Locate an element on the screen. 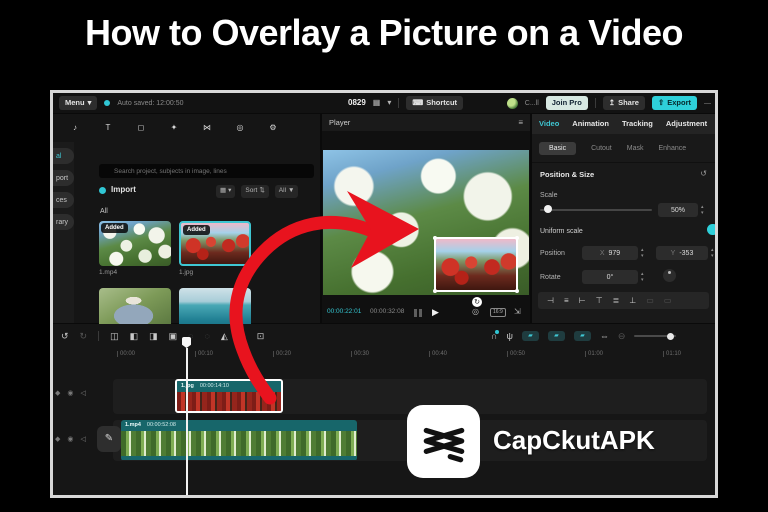 The height and width of the screenshot is (512, 768). media-item-1mp4: Added is located at coordinates (135, 243).